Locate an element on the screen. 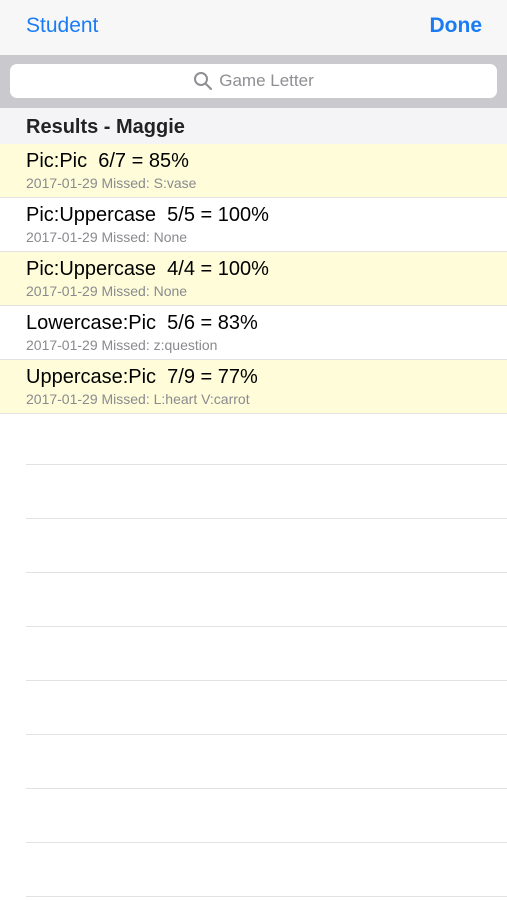 The image size is (507, 900). search-bar: Game Letter is located at coordinates (253, 81).